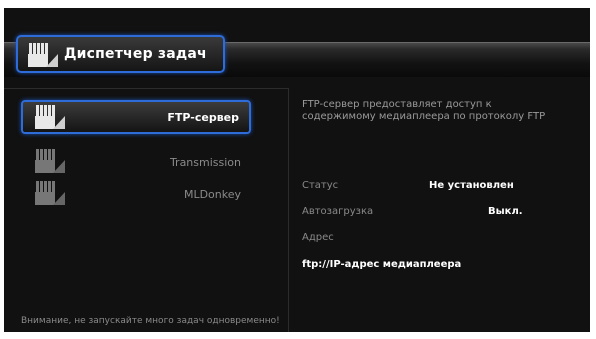  Describe the element at coordinates (43, 55) in the screenshot. I see `task-manager-icon` at that location.